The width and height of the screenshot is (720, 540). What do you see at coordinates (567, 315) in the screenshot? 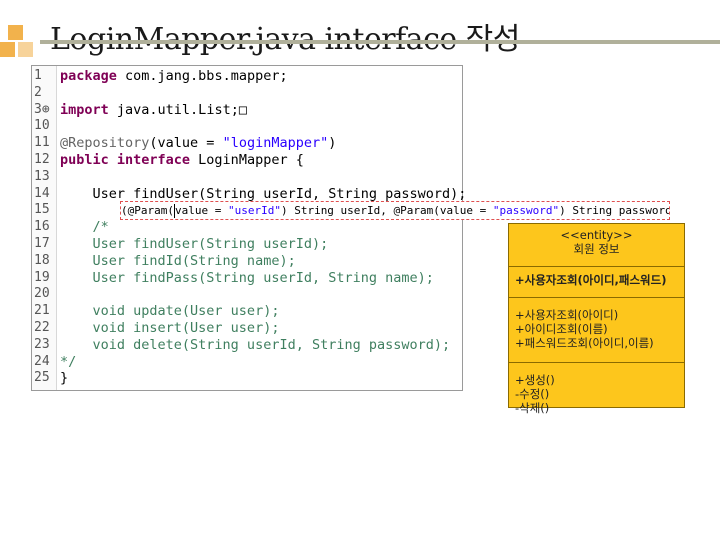
I see `uml-method: +사용자조회(아이디)` at bounding box center [567, 315].